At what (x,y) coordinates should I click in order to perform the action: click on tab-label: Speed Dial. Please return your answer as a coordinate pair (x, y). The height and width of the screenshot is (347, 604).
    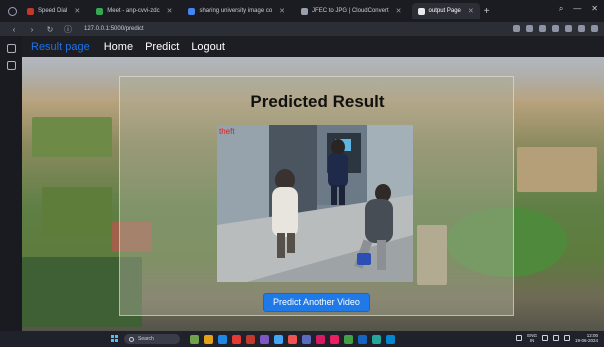
    Looking at the image, I should click on (53, 11).